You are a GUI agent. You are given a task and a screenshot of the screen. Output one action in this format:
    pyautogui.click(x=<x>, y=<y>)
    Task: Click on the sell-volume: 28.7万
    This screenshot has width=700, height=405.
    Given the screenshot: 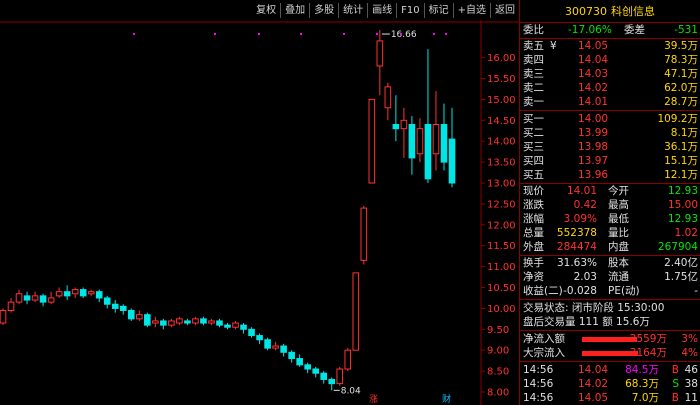 What is the action you would take?
    pyautogui.click(x=681, y=102)
    